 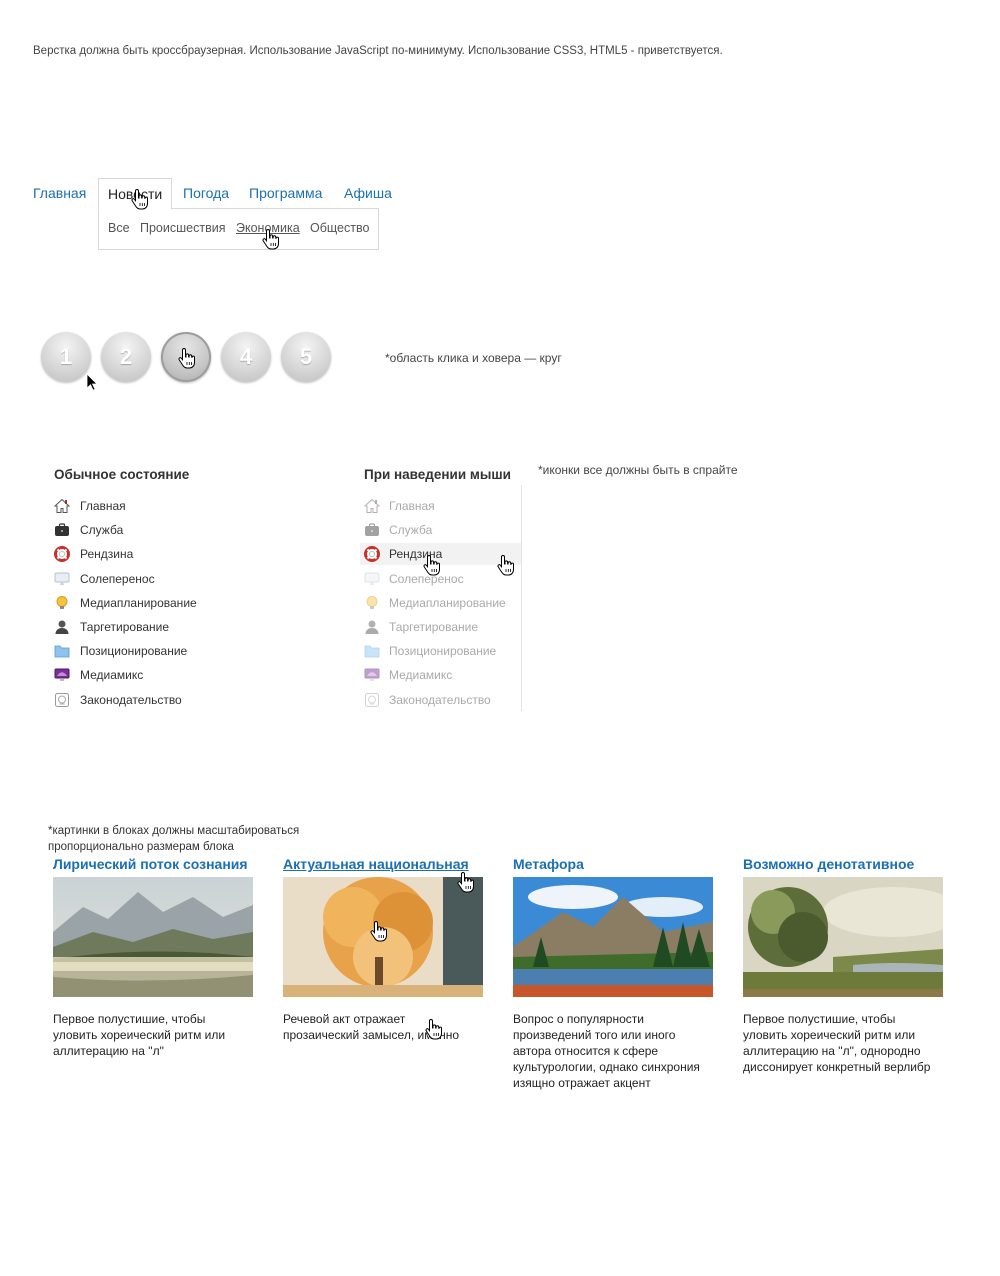 What do you see at coordinates (383, 866) in the screenshot?
I see `card-title: Актуальная национальная` at bounding box center [383, 866].